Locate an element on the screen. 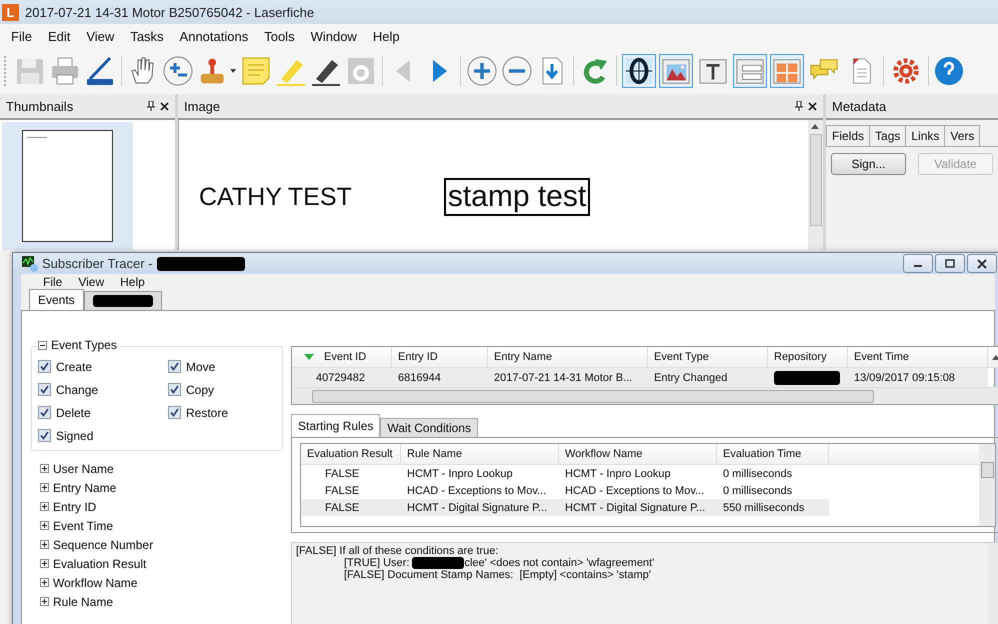 The height and width of the screenshot is (624, 998). metadata-tab: Vers is located at coordinates (962, 135).